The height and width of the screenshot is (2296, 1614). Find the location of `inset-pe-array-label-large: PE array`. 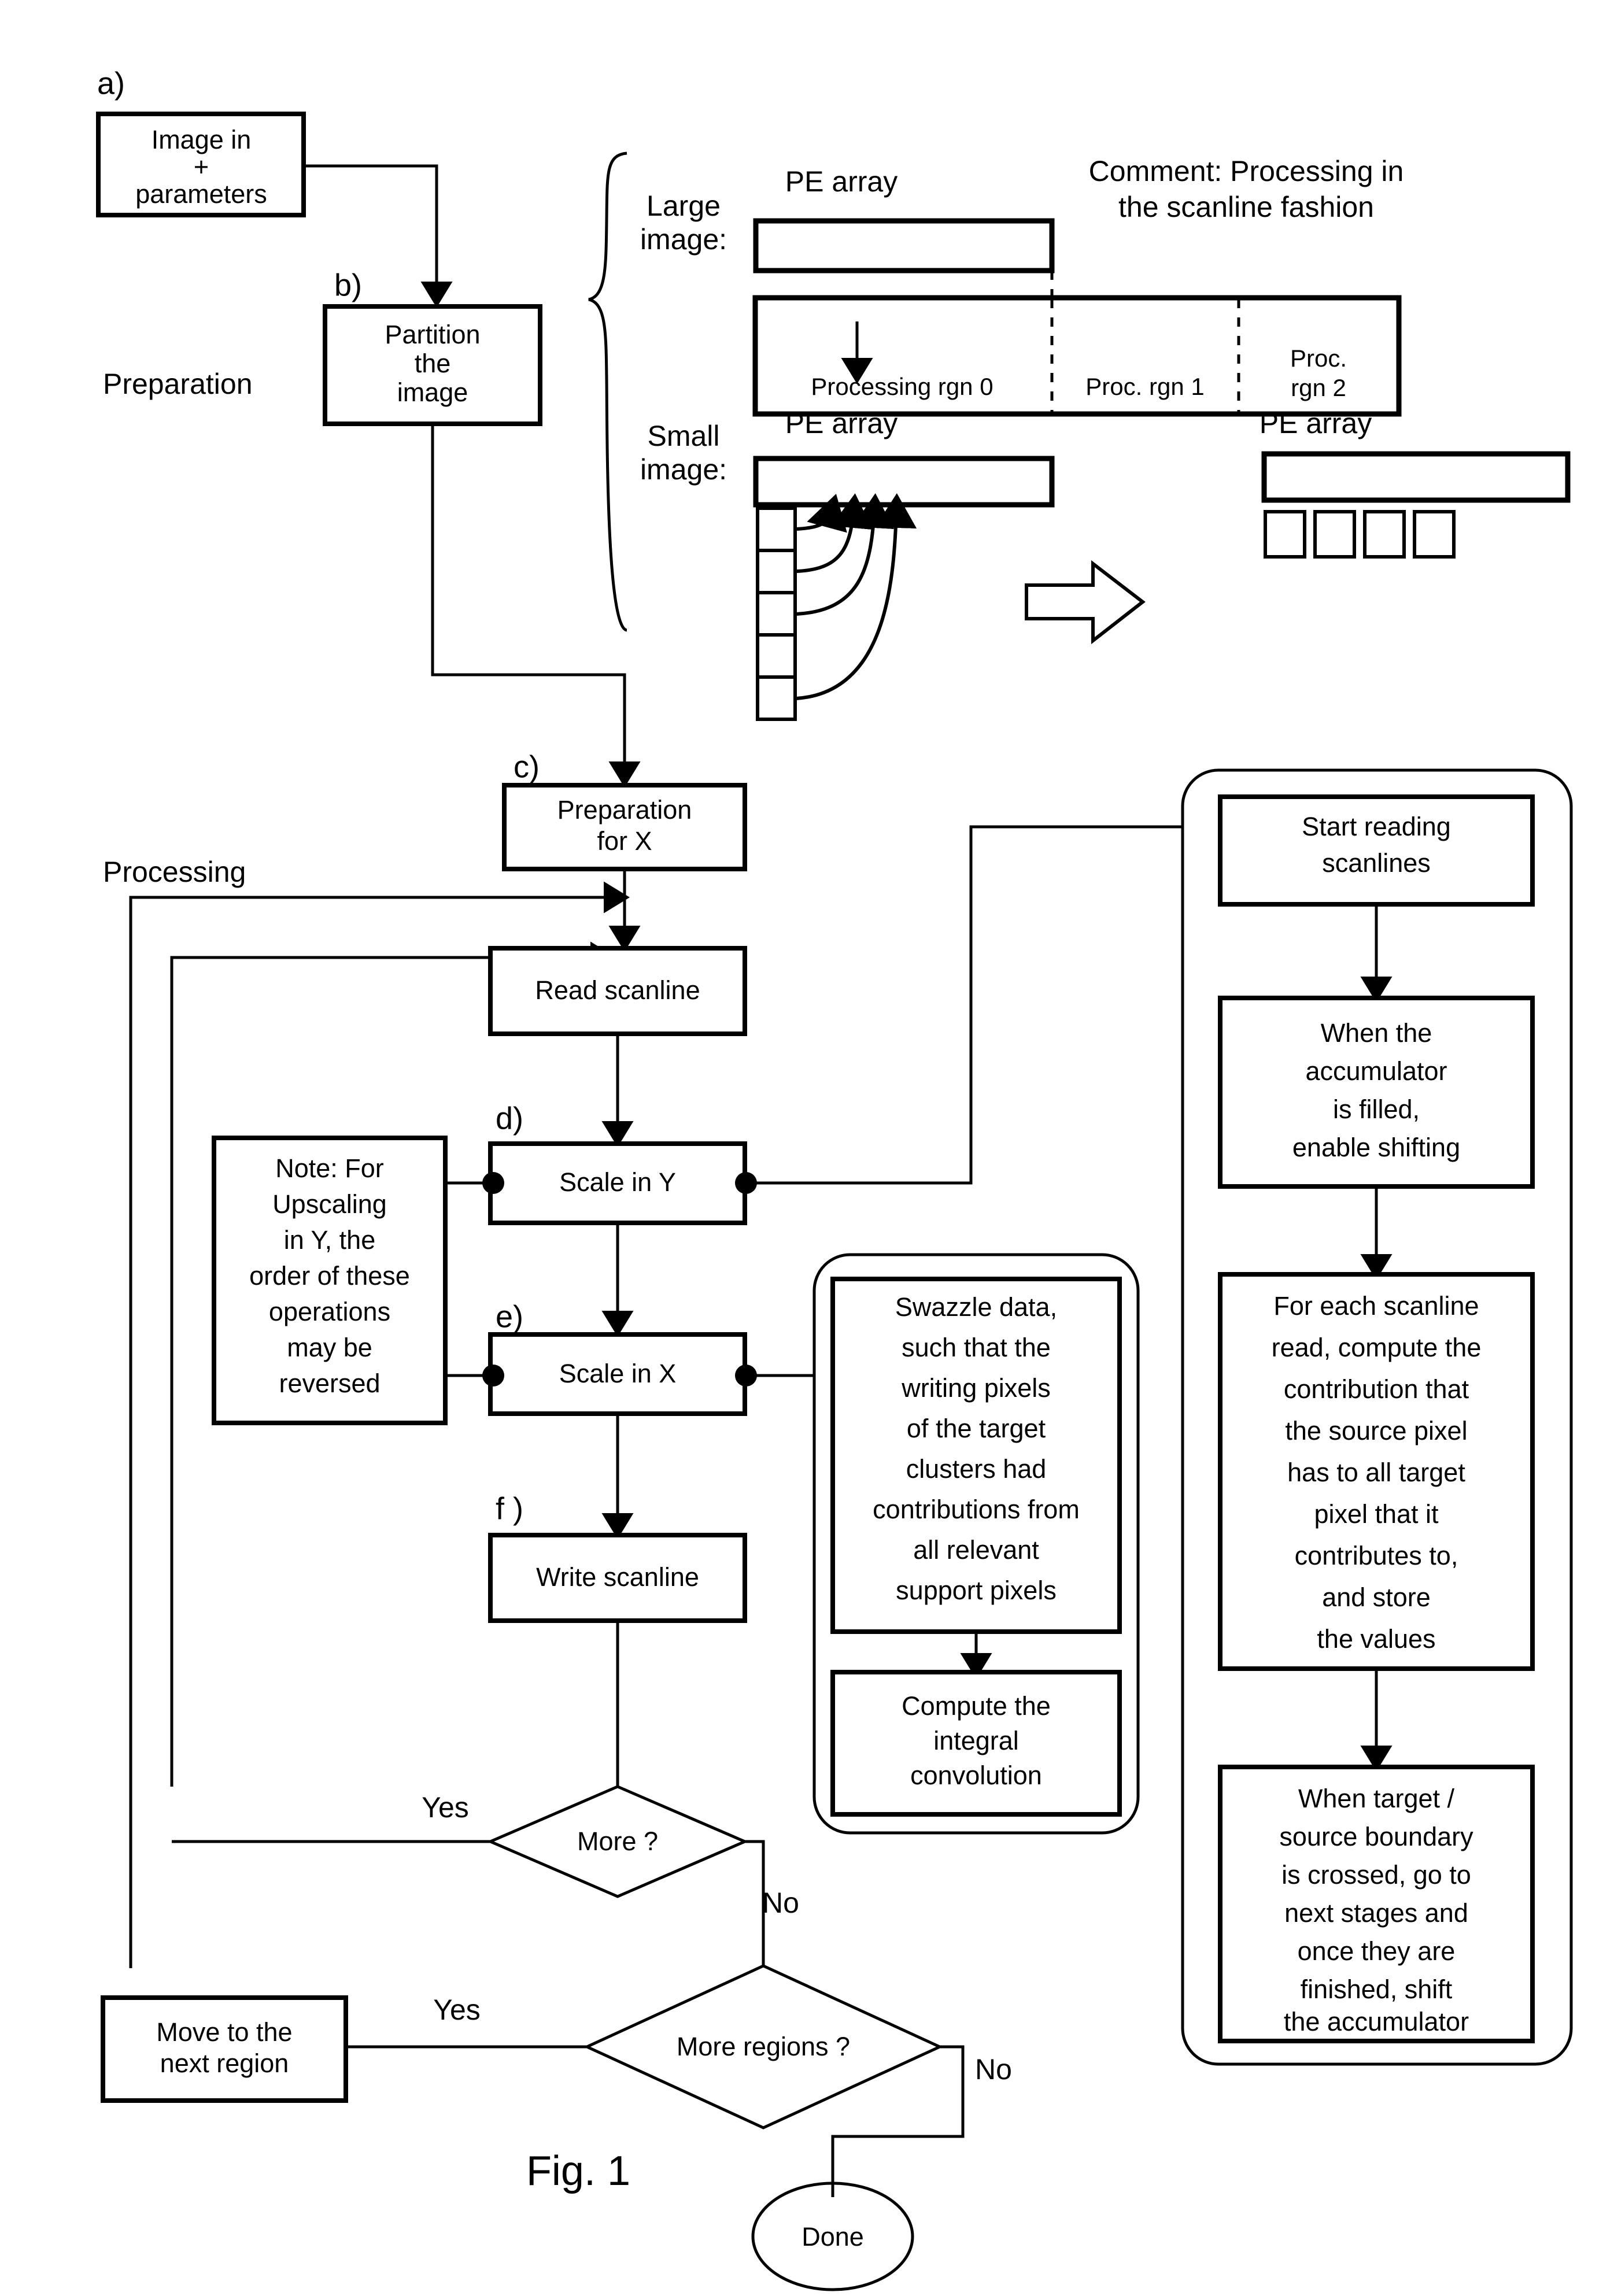

inset-pe-array-label-large: PE array is located at coordinates (841, 181).